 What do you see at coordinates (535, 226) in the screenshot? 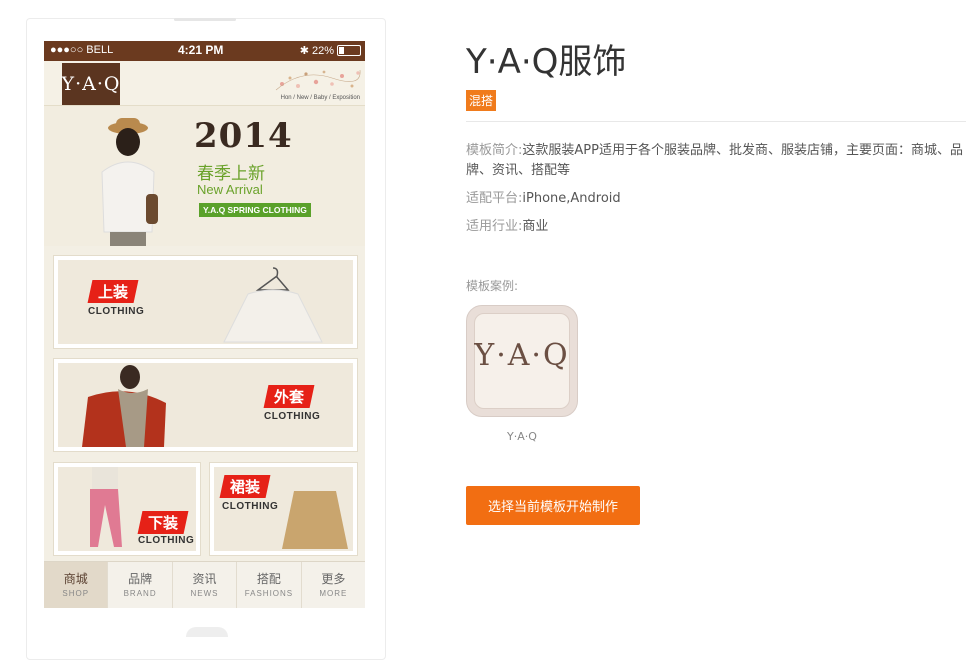
I see `industry-value: 商业` at bounding box center [535, 226].